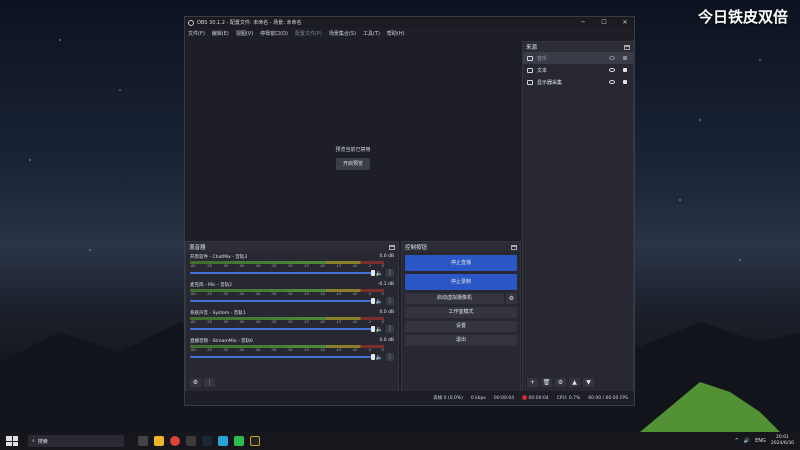  What do you see at coordinates (218, 313) in the screenshot?
I see `channel-name: 系统声音 - System - 音轨1` at bounding box center [218, 313].